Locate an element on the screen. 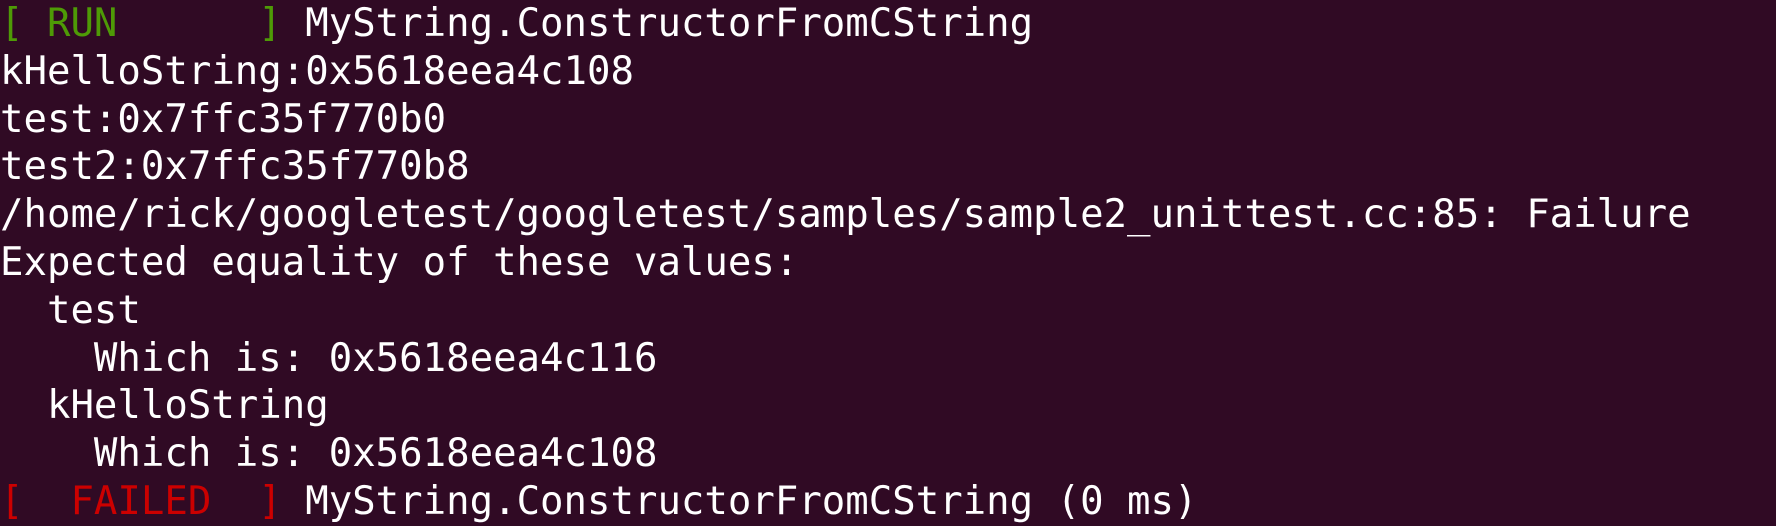  actual-value-detail-line: Which is: 0x5618eea4c108 is located at coordinates (329, 454).